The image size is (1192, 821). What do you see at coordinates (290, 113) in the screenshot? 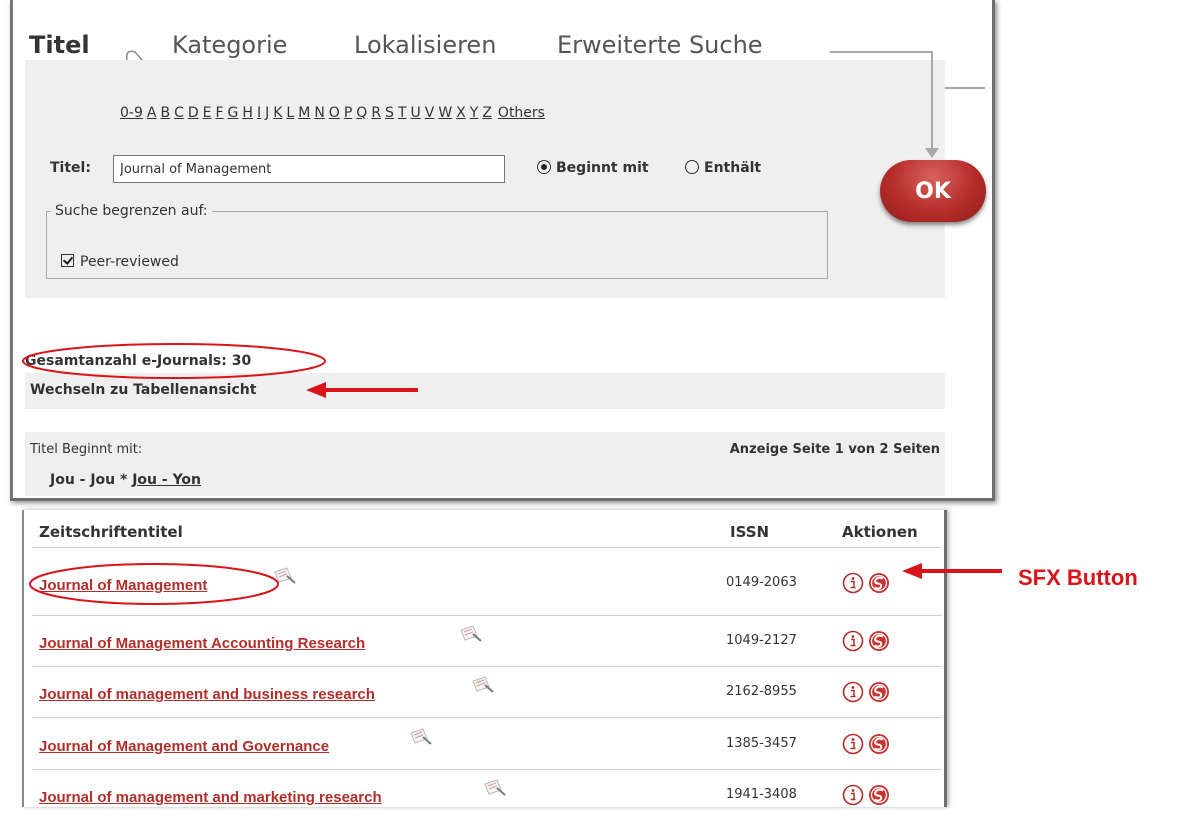
I see `alphabet-link-l: L` at bounding box center [290, 113].